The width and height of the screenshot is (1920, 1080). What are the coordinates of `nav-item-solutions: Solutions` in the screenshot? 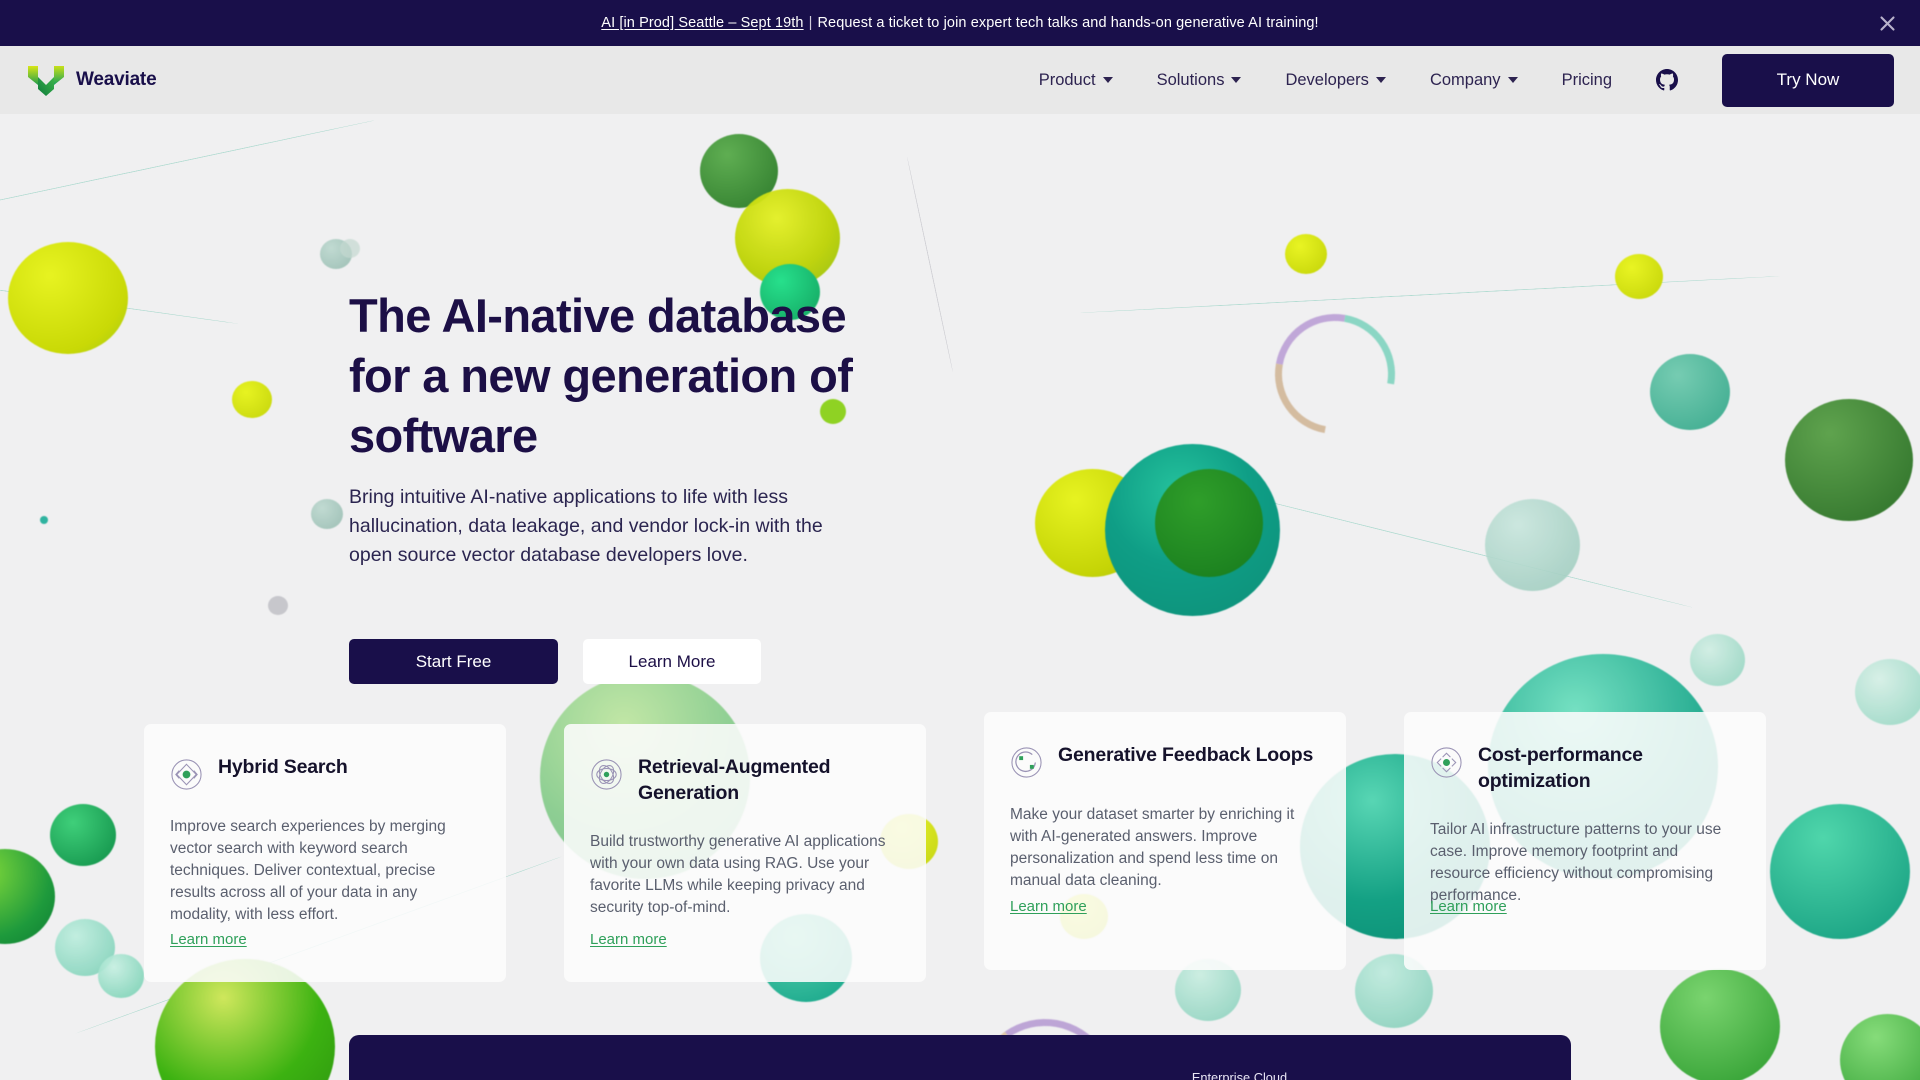 It's located at (1199, 80).